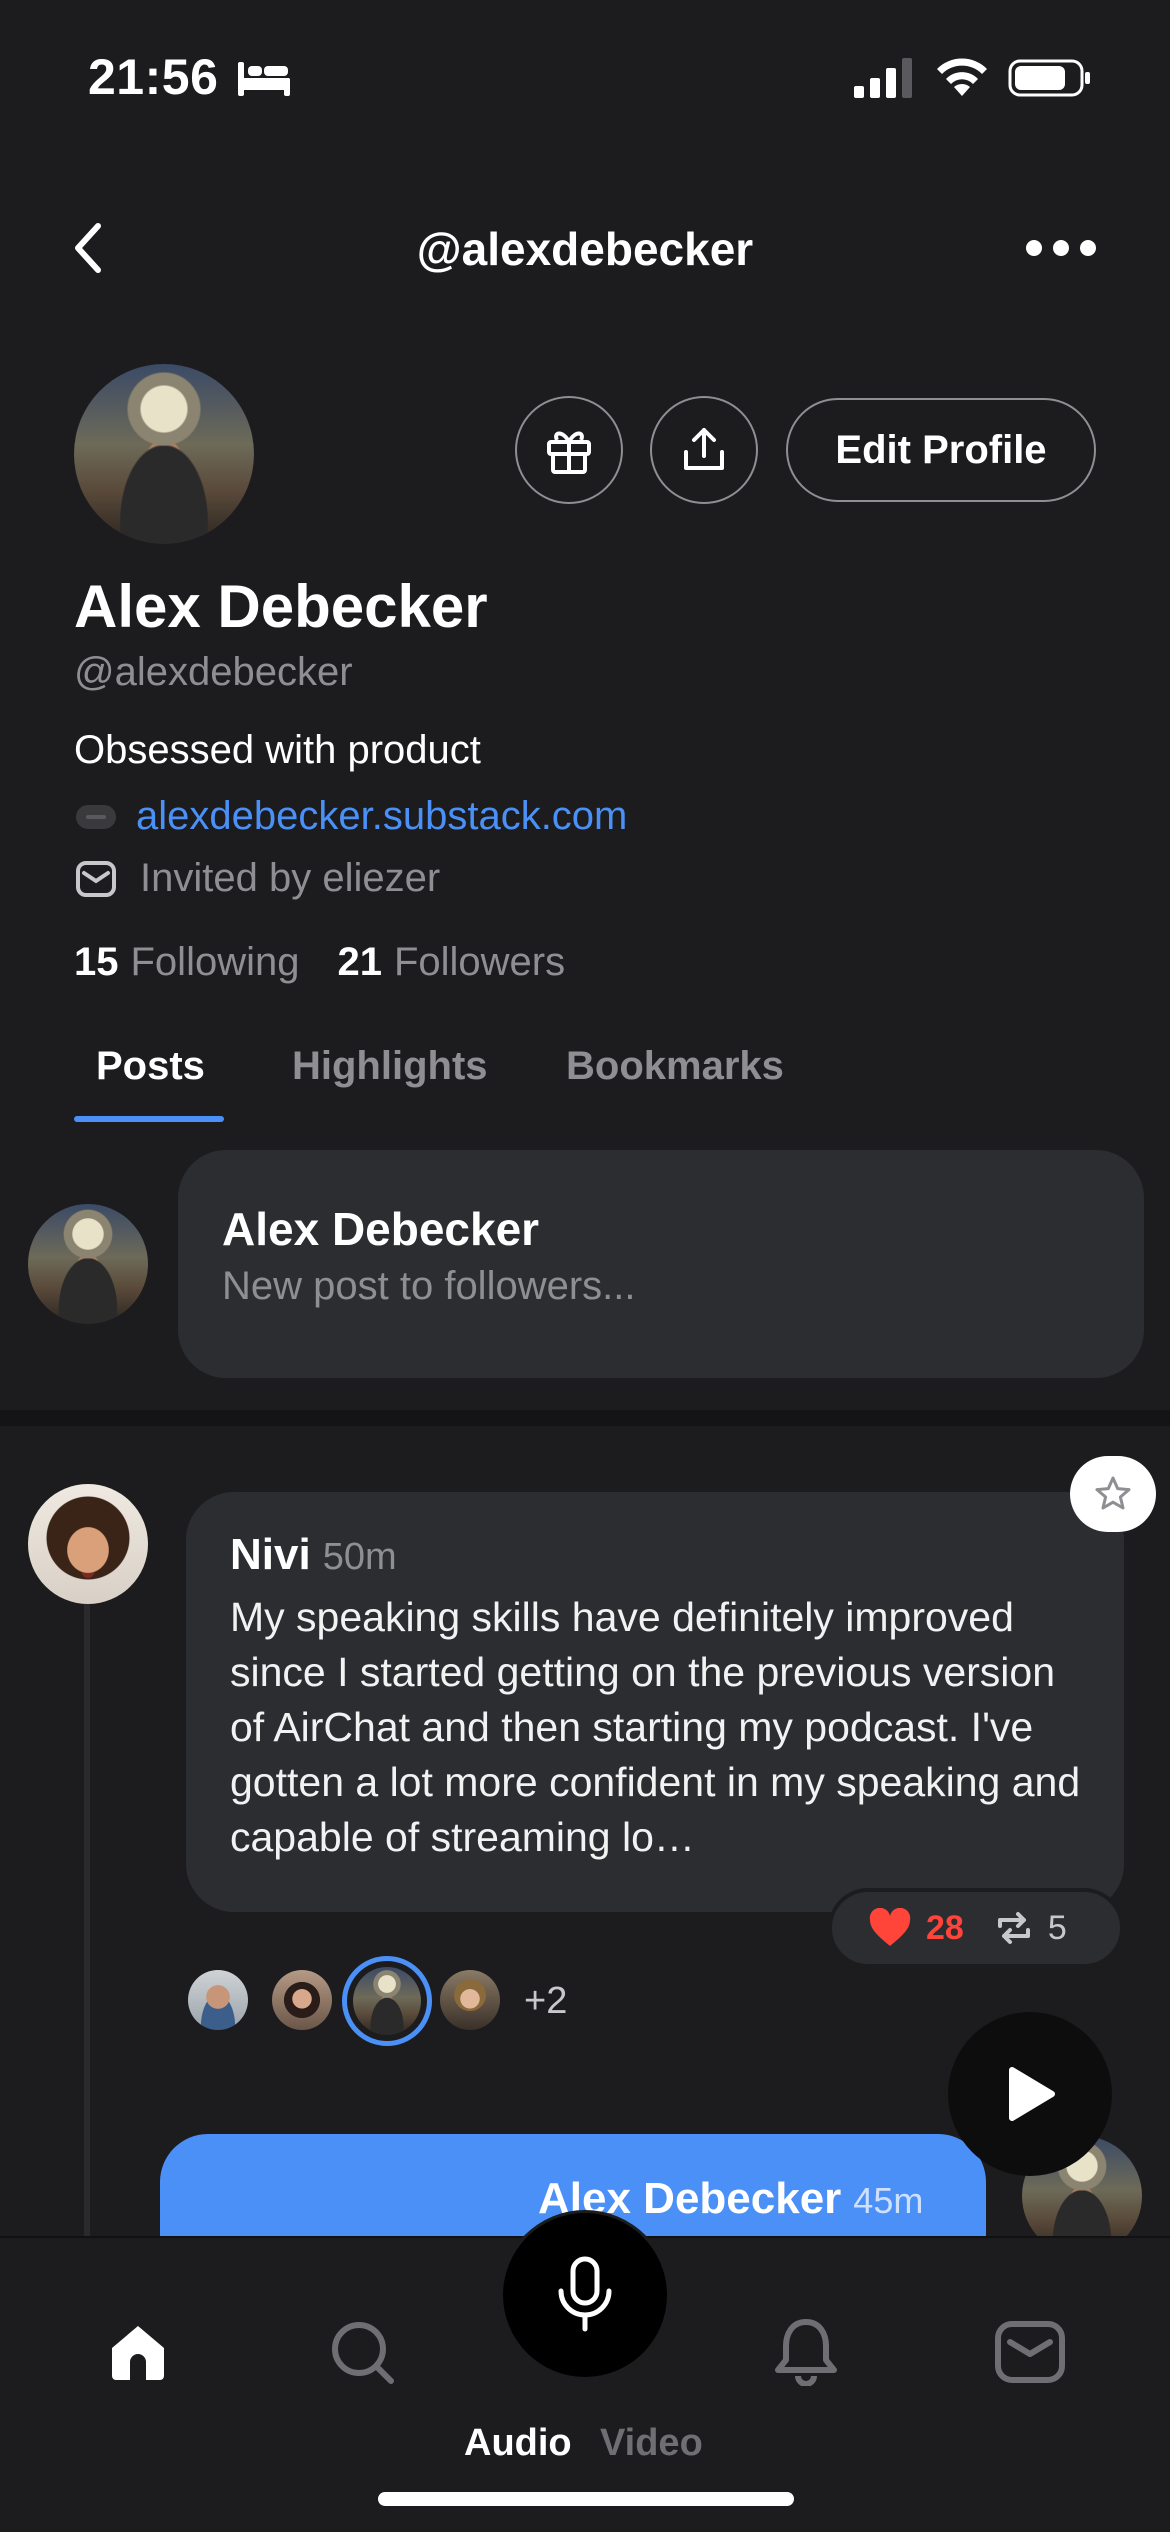  I want to click on search-icon, so click(363, 2353).